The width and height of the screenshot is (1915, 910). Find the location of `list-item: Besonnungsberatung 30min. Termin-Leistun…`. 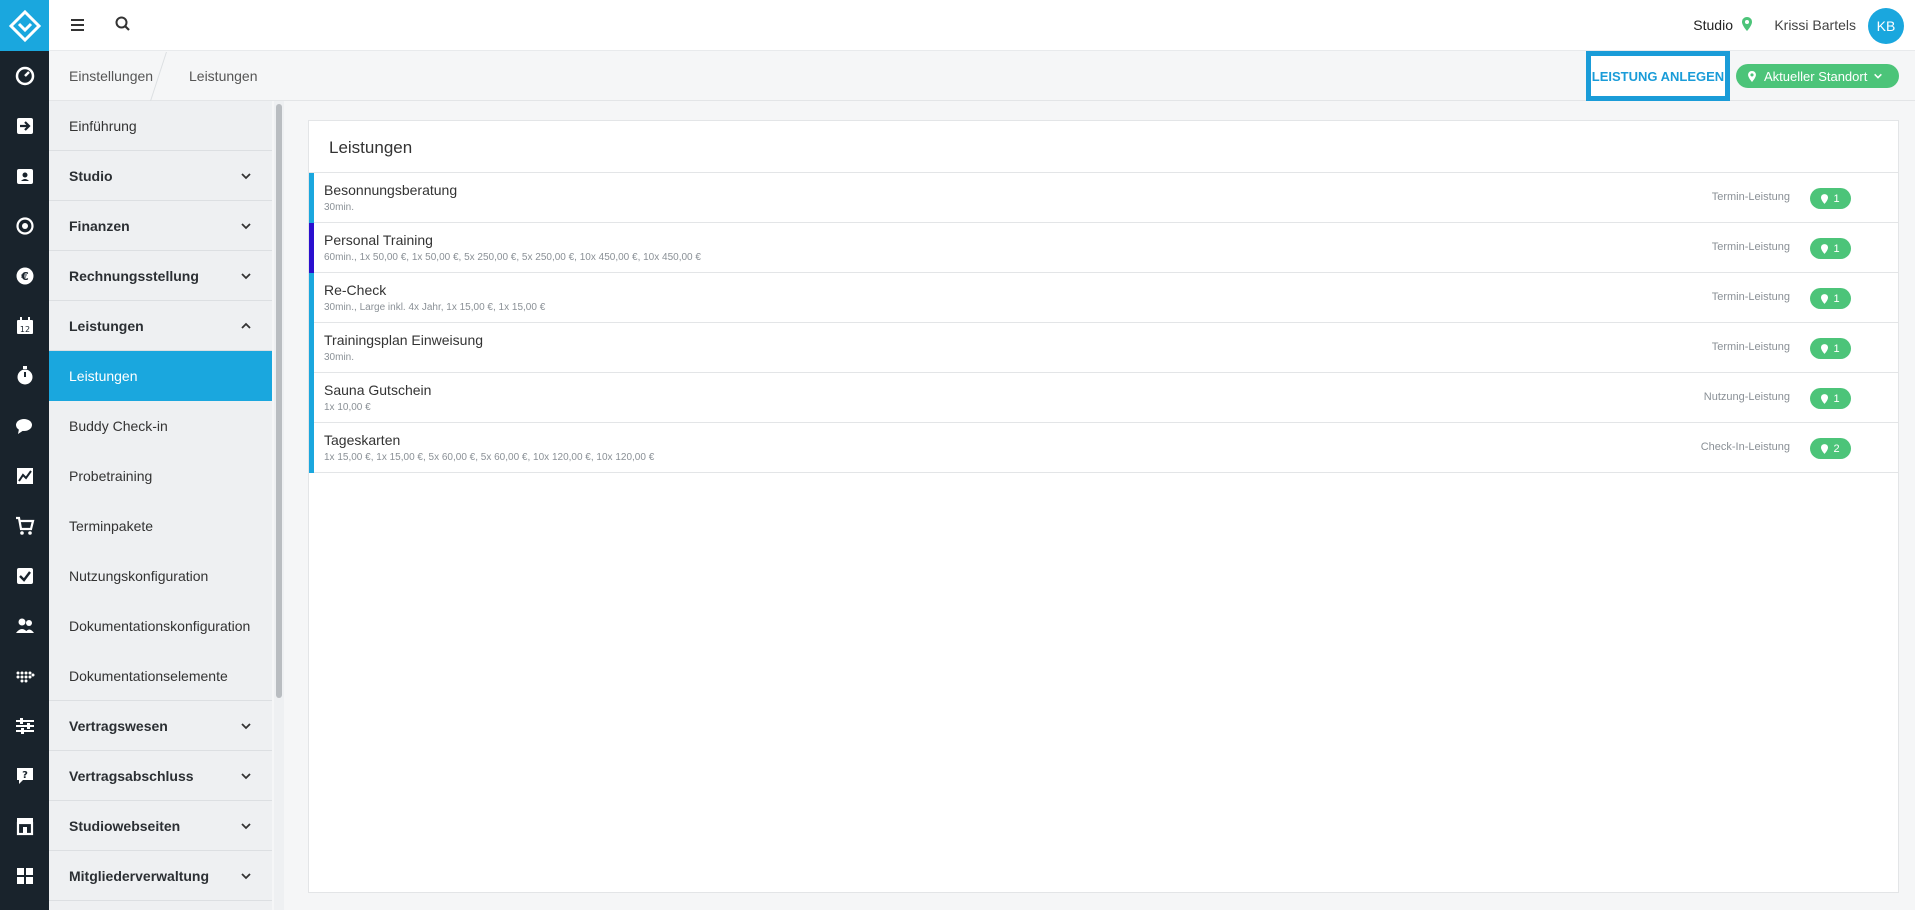

list-item: Besonnungsberatung 30min. Termin-Leistun… is located at coordinates (1103, 198).